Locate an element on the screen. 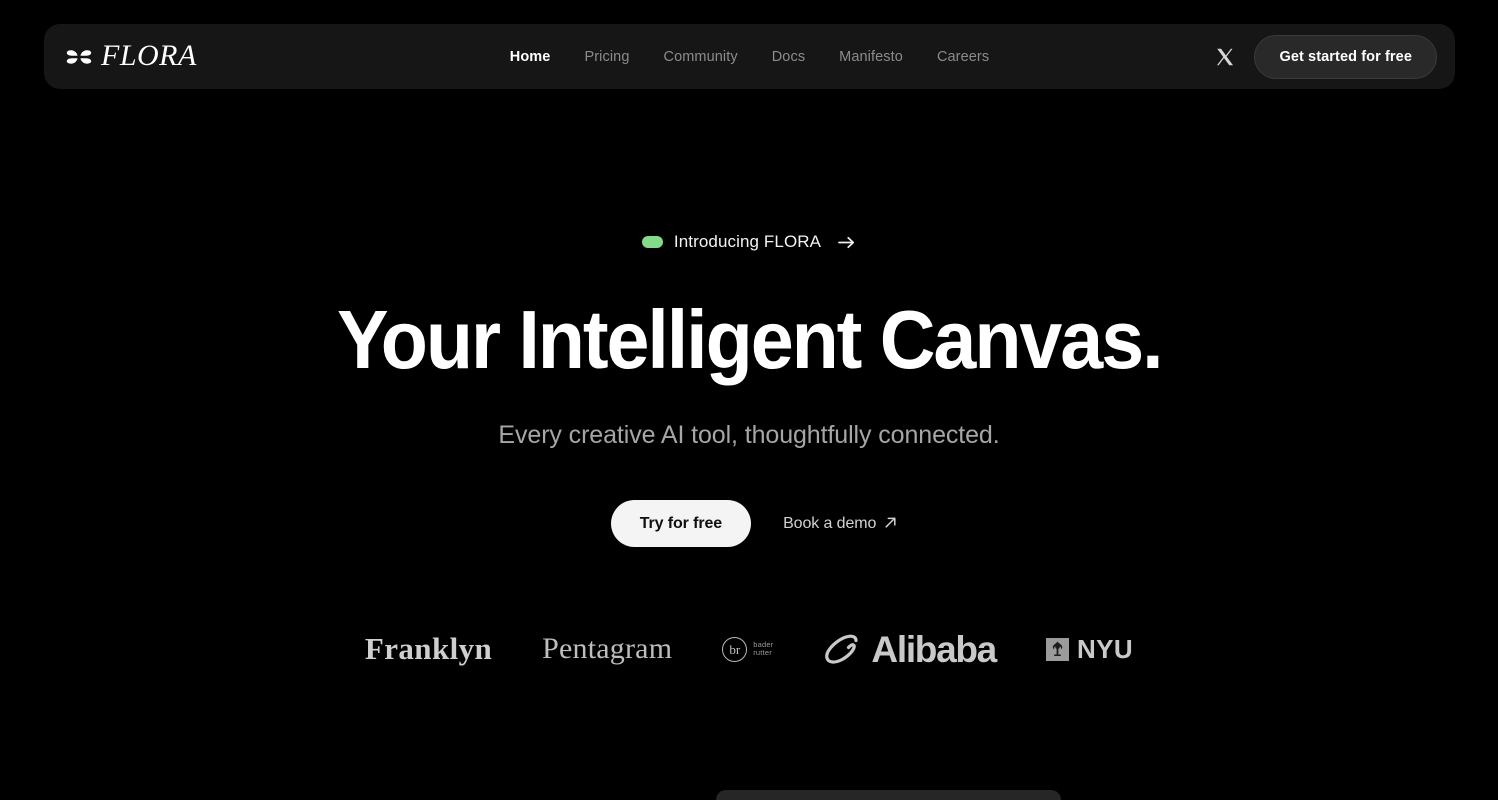  logo-franklyn: Franklyn is located at coordinates (428, 649).